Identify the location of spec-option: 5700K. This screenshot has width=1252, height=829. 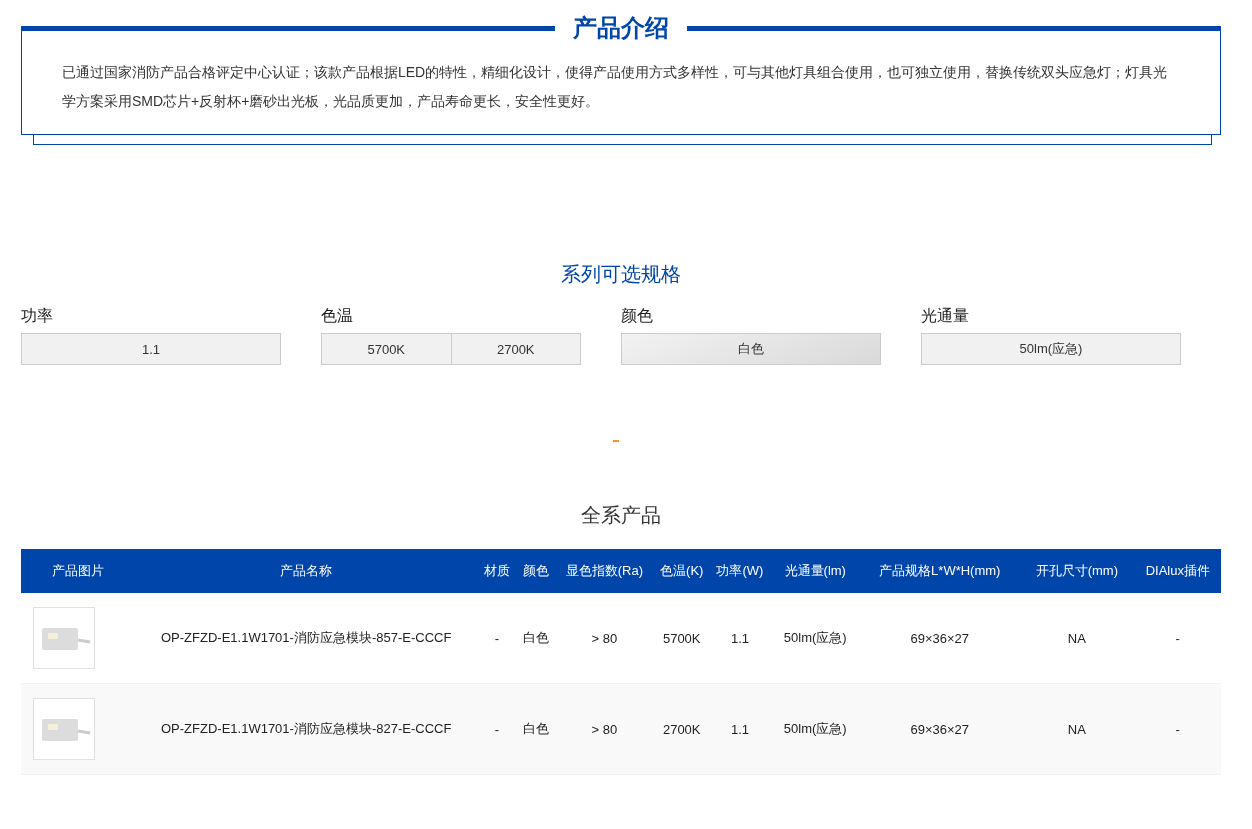
(386, 349).